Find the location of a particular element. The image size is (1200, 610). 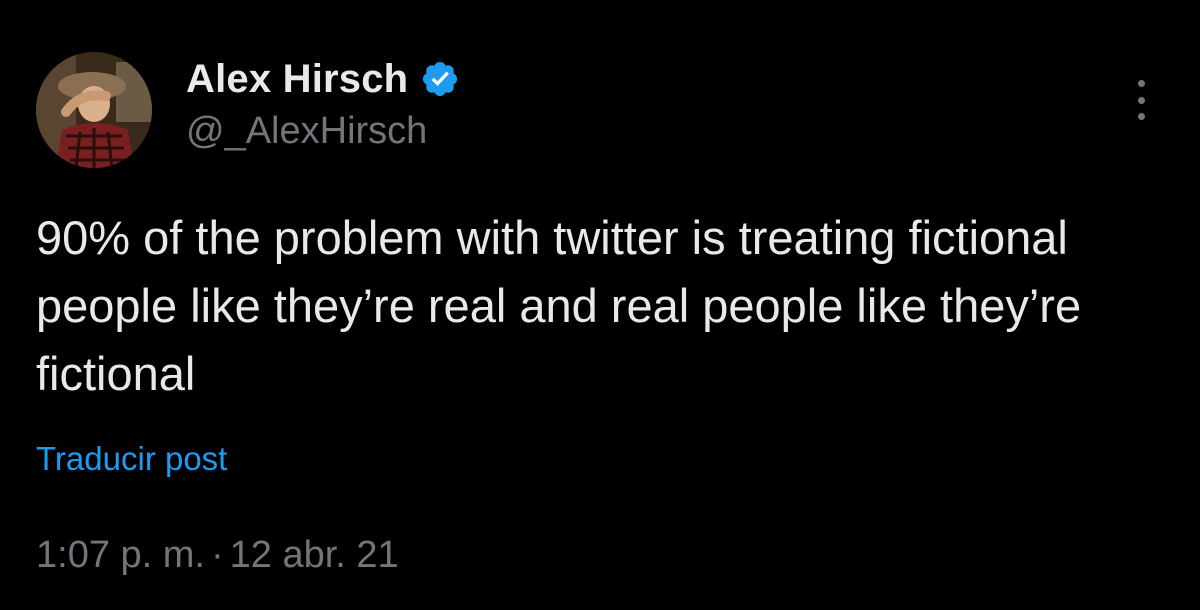

post-timestamp: 1:07 p. m. · 12 abr. 21 is located at coordinates (217, 555).